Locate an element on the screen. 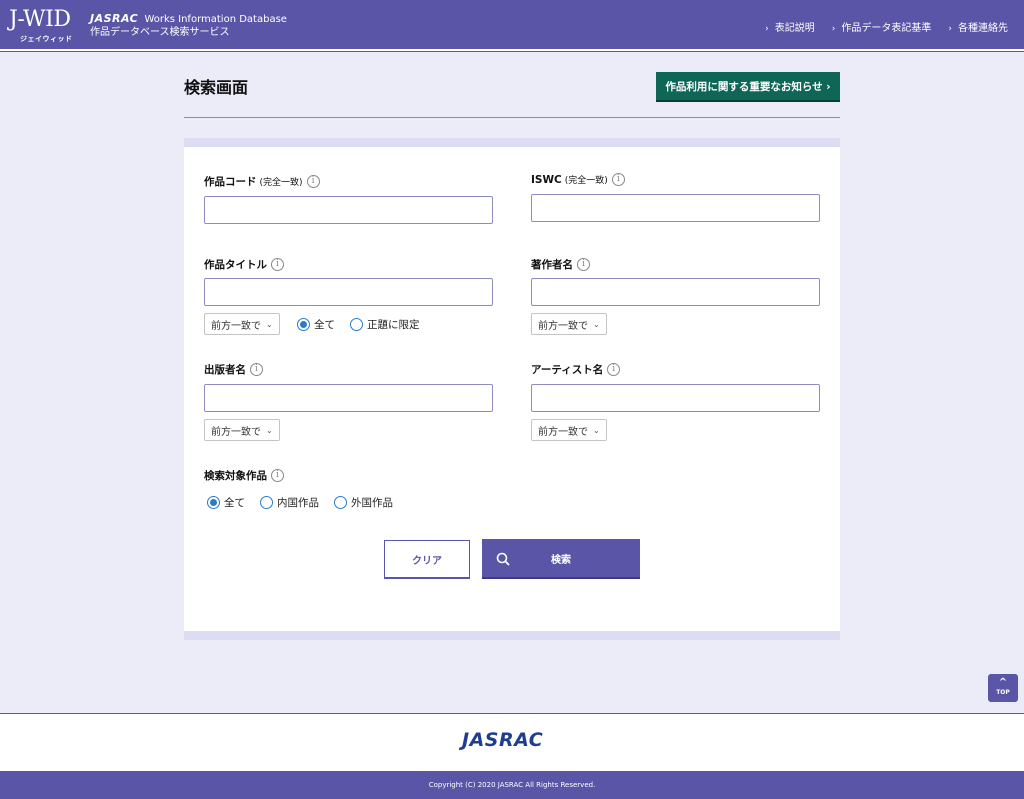 This screenshot has height=799, width=1024. target-works-radios: 全て 内国作品 外国作品 is located at coordinates (307, 502).